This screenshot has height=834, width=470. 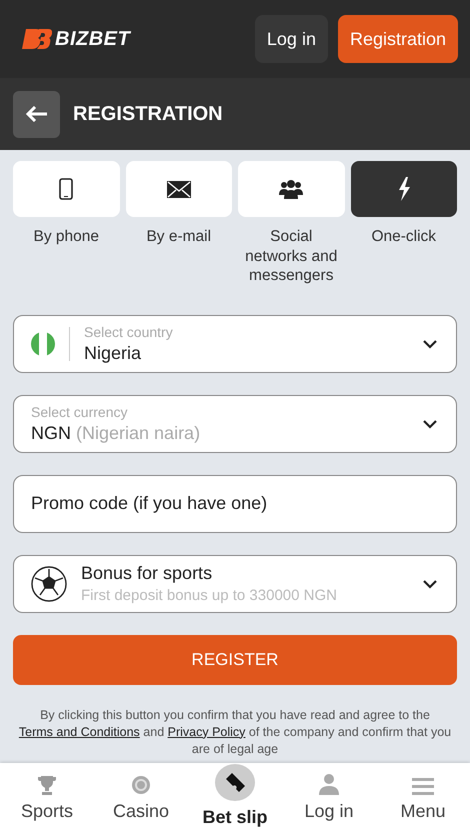 What do you see at coordinates (235, 343) in the screenshot?
I see `country-select: Select country Nigeria` at bounding box center [235, 343].